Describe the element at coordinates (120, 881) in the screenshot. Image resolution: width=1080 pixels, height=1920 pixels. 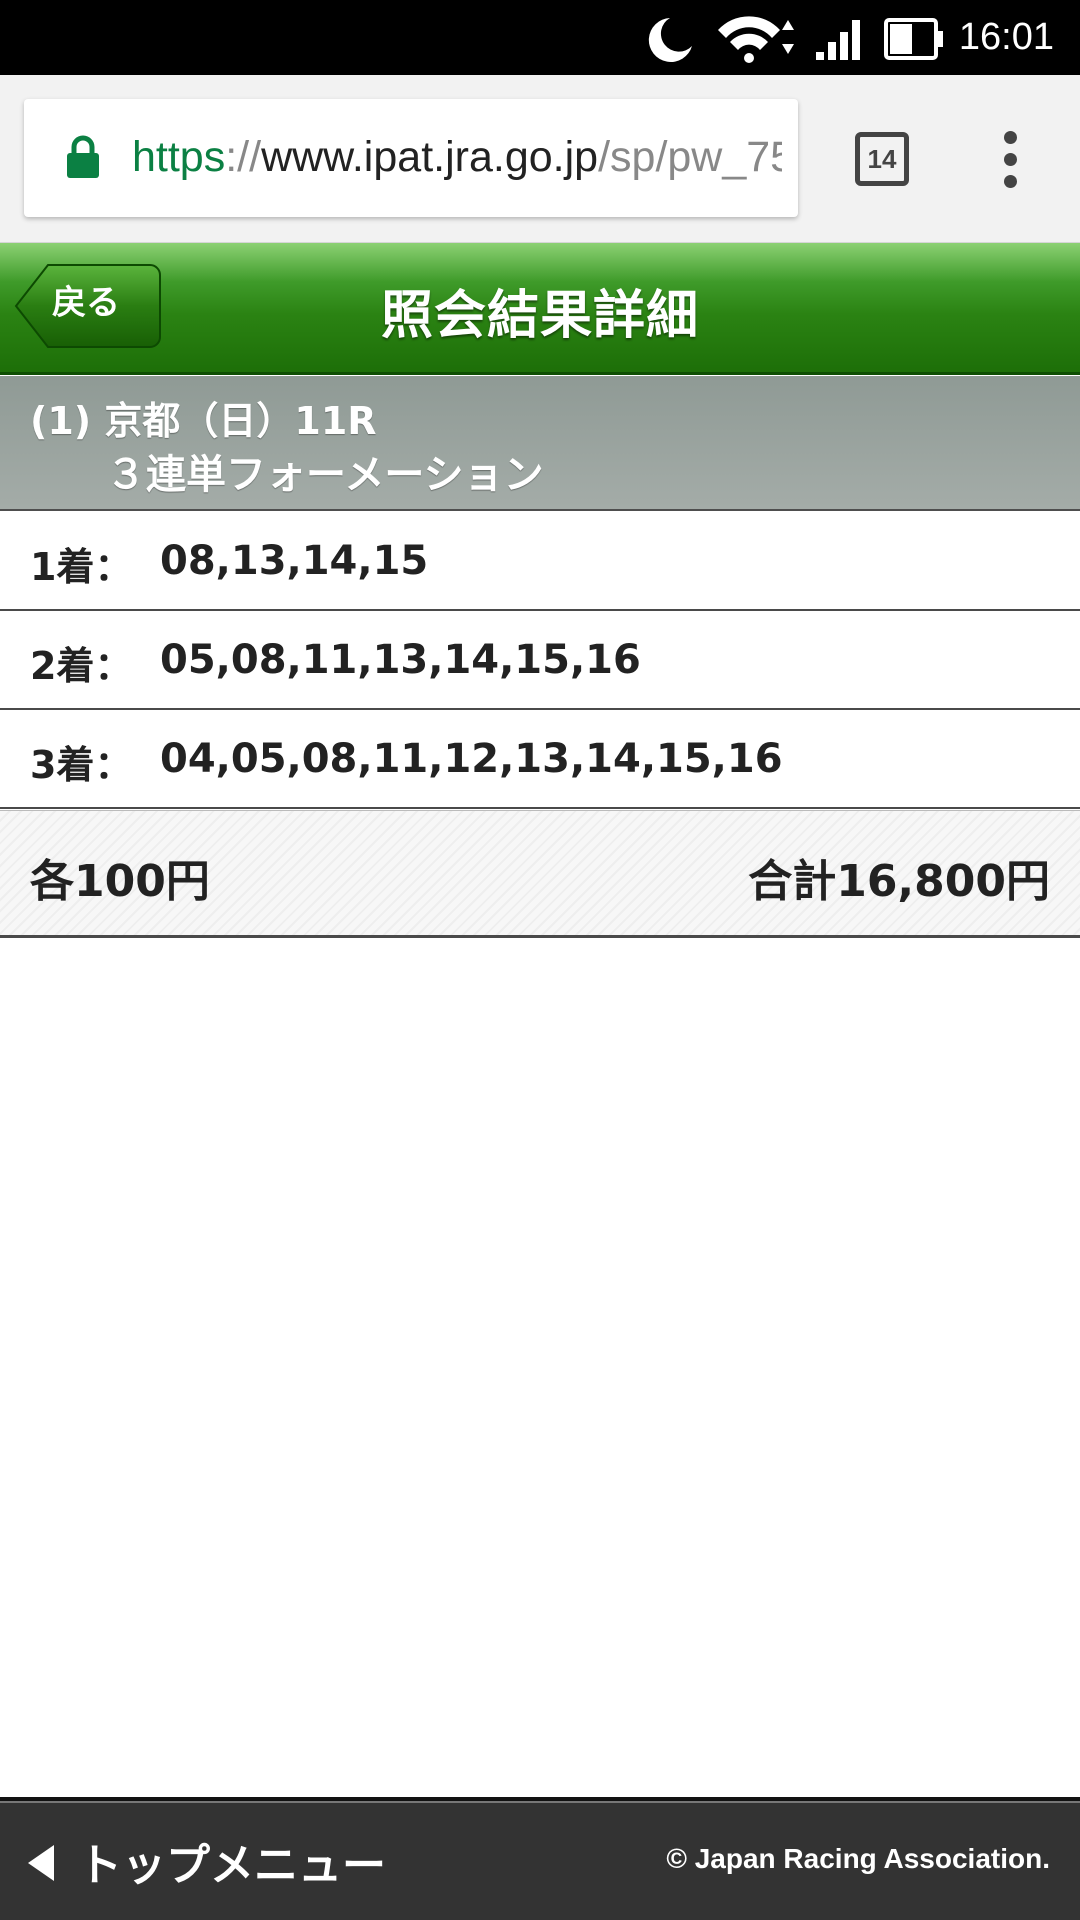
I see `unit-amount: 各100円` at that location.